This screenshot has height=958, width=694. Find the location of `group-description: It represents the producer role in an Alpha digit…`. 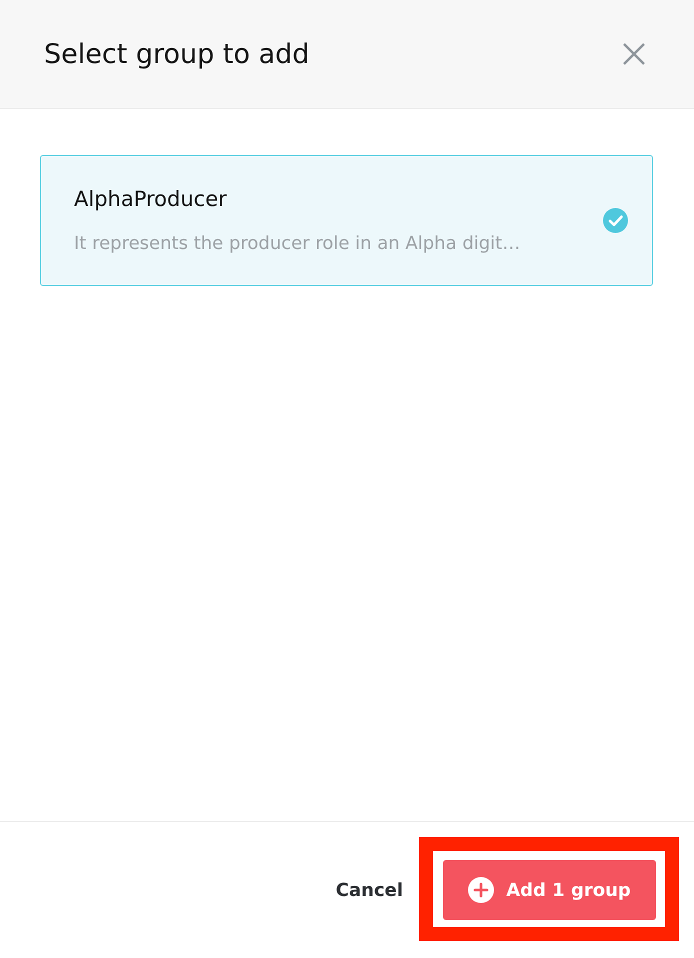

group-description: It represents the producer role in an Alpha digit… is located at coordinates (297, 243).